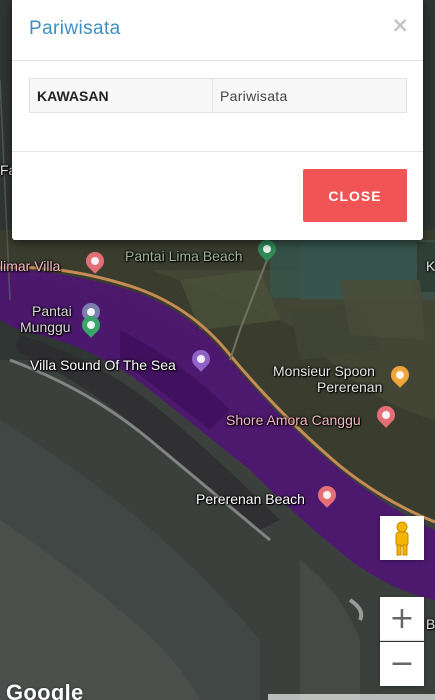 The width and height of the screenshot is (435, 700). What do you see at coordinates (351, 697) in the screenshot?
I see `map-attribution-bar` at bounding box center [351, 697].